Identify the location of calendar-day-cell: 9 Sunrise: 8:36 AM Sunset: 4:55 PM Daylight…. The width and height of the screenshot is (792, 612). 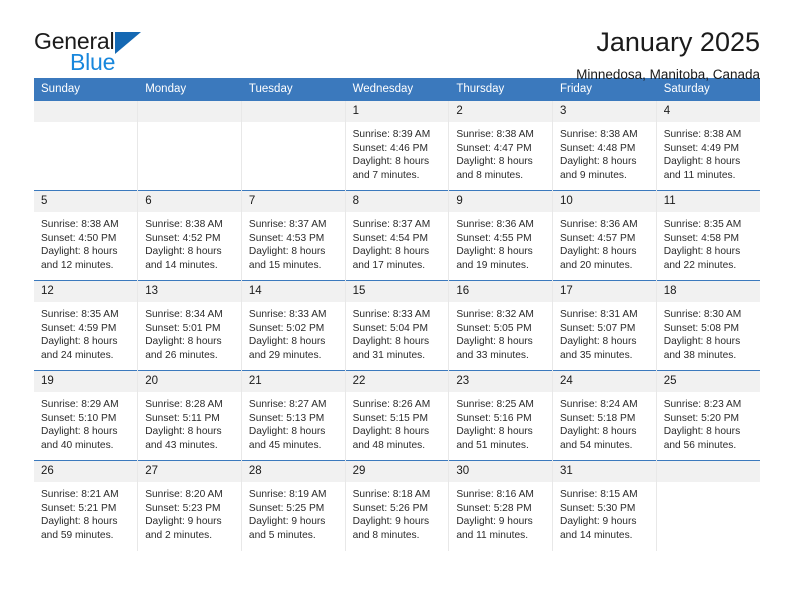
(501, 235).